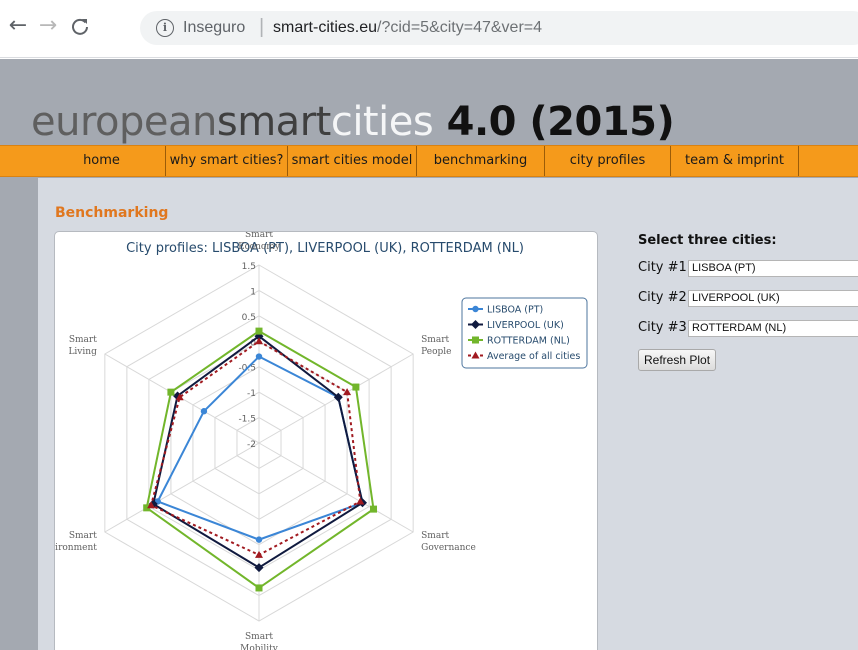 The width and height of the screenshot is (858, 650). What do you see at coordinates (773, 298) in the screenshot?
I see `city2-select: LIVERPOOL (UK)` at bounding box center [773, 298].